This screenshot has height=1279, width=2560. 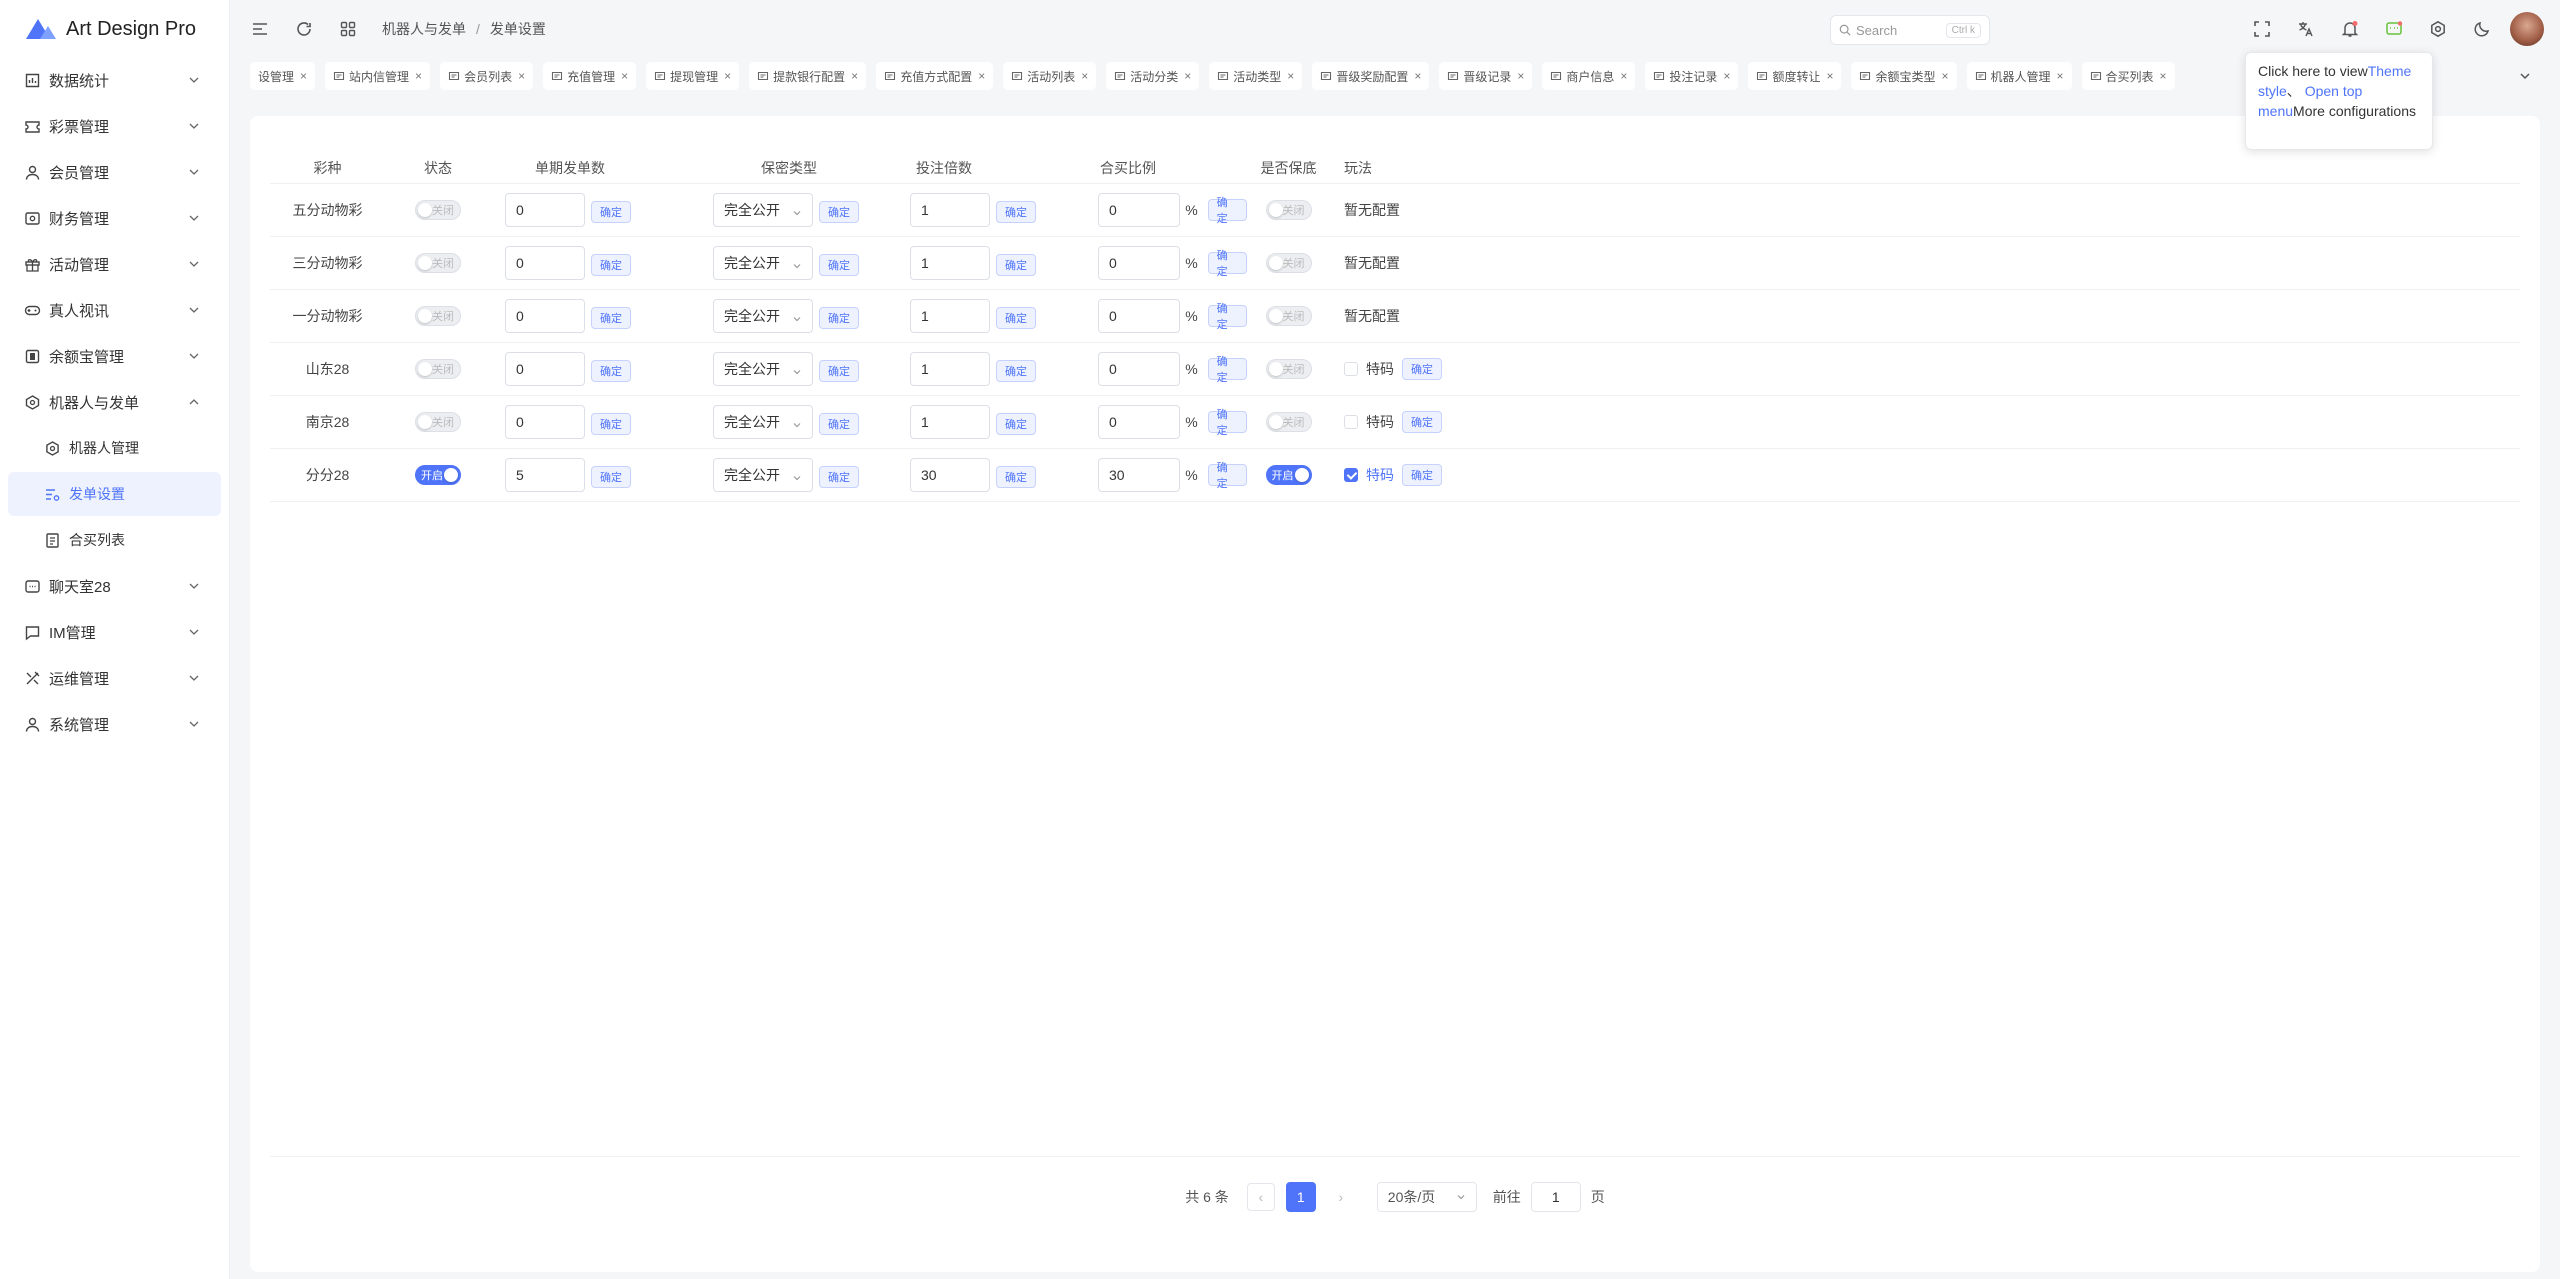 I want to click on sidebar-item-12: IM管理, so click(x=114, y=632).